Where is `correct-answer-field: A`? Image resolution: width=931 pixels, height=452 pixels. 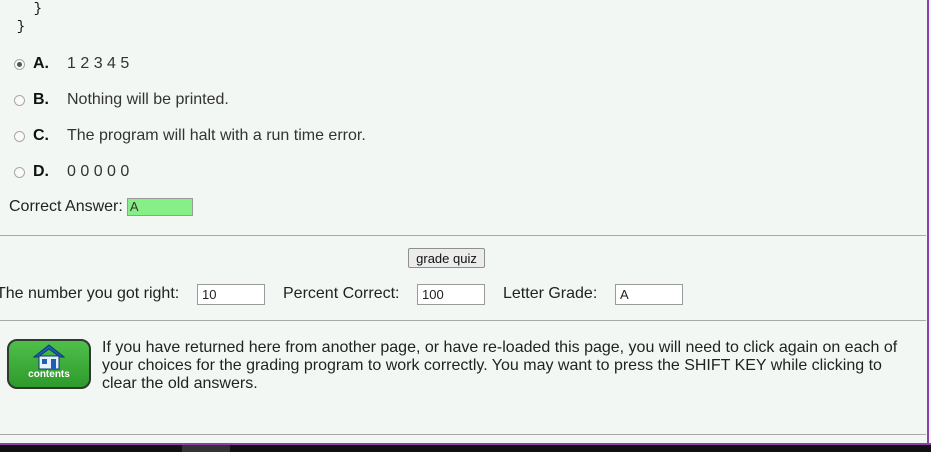 correct-answer-field: A is located at coordinates (159, 207).